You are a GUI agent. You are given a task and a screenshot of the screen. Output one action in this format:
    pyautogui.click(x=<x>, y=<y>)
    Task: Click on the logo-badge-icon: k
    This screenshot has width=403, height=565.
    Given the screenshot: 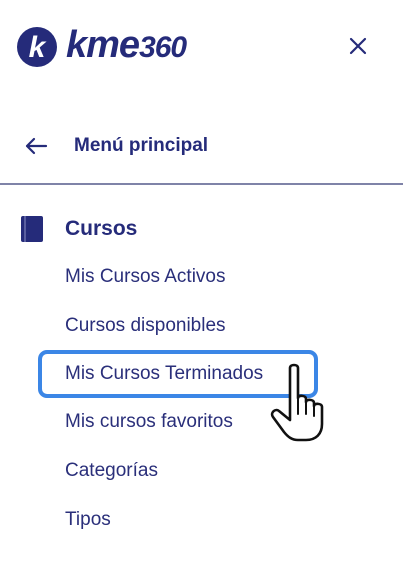 What is the action you would take?
    pyautogui.click(x=37, y=46)
    